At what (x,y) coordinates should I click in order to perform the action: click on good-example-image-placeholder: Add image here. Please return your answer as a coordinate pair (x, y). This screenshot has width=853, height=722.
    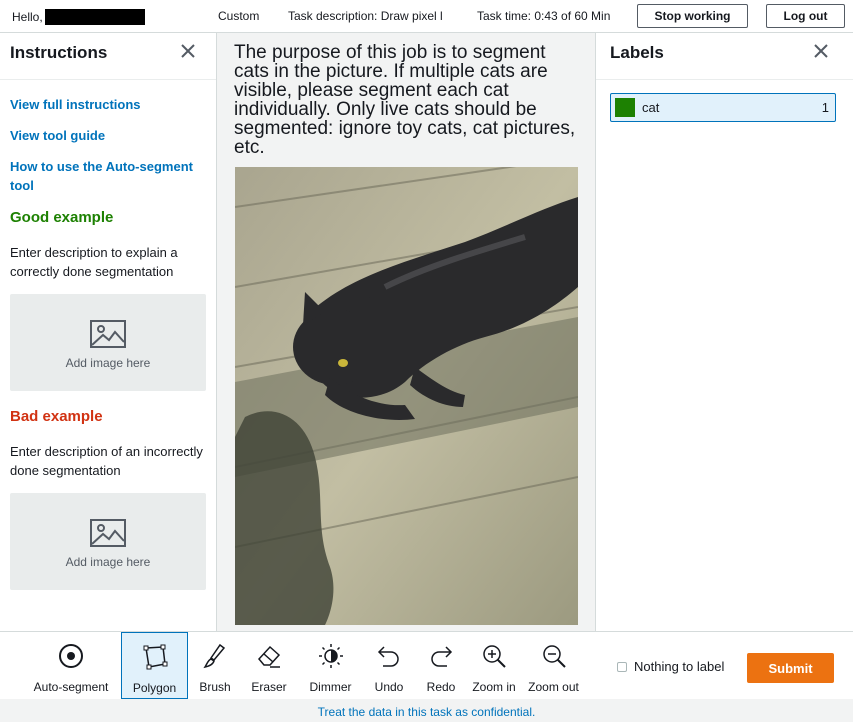
    Looking at the image, I should click on (108, 342).